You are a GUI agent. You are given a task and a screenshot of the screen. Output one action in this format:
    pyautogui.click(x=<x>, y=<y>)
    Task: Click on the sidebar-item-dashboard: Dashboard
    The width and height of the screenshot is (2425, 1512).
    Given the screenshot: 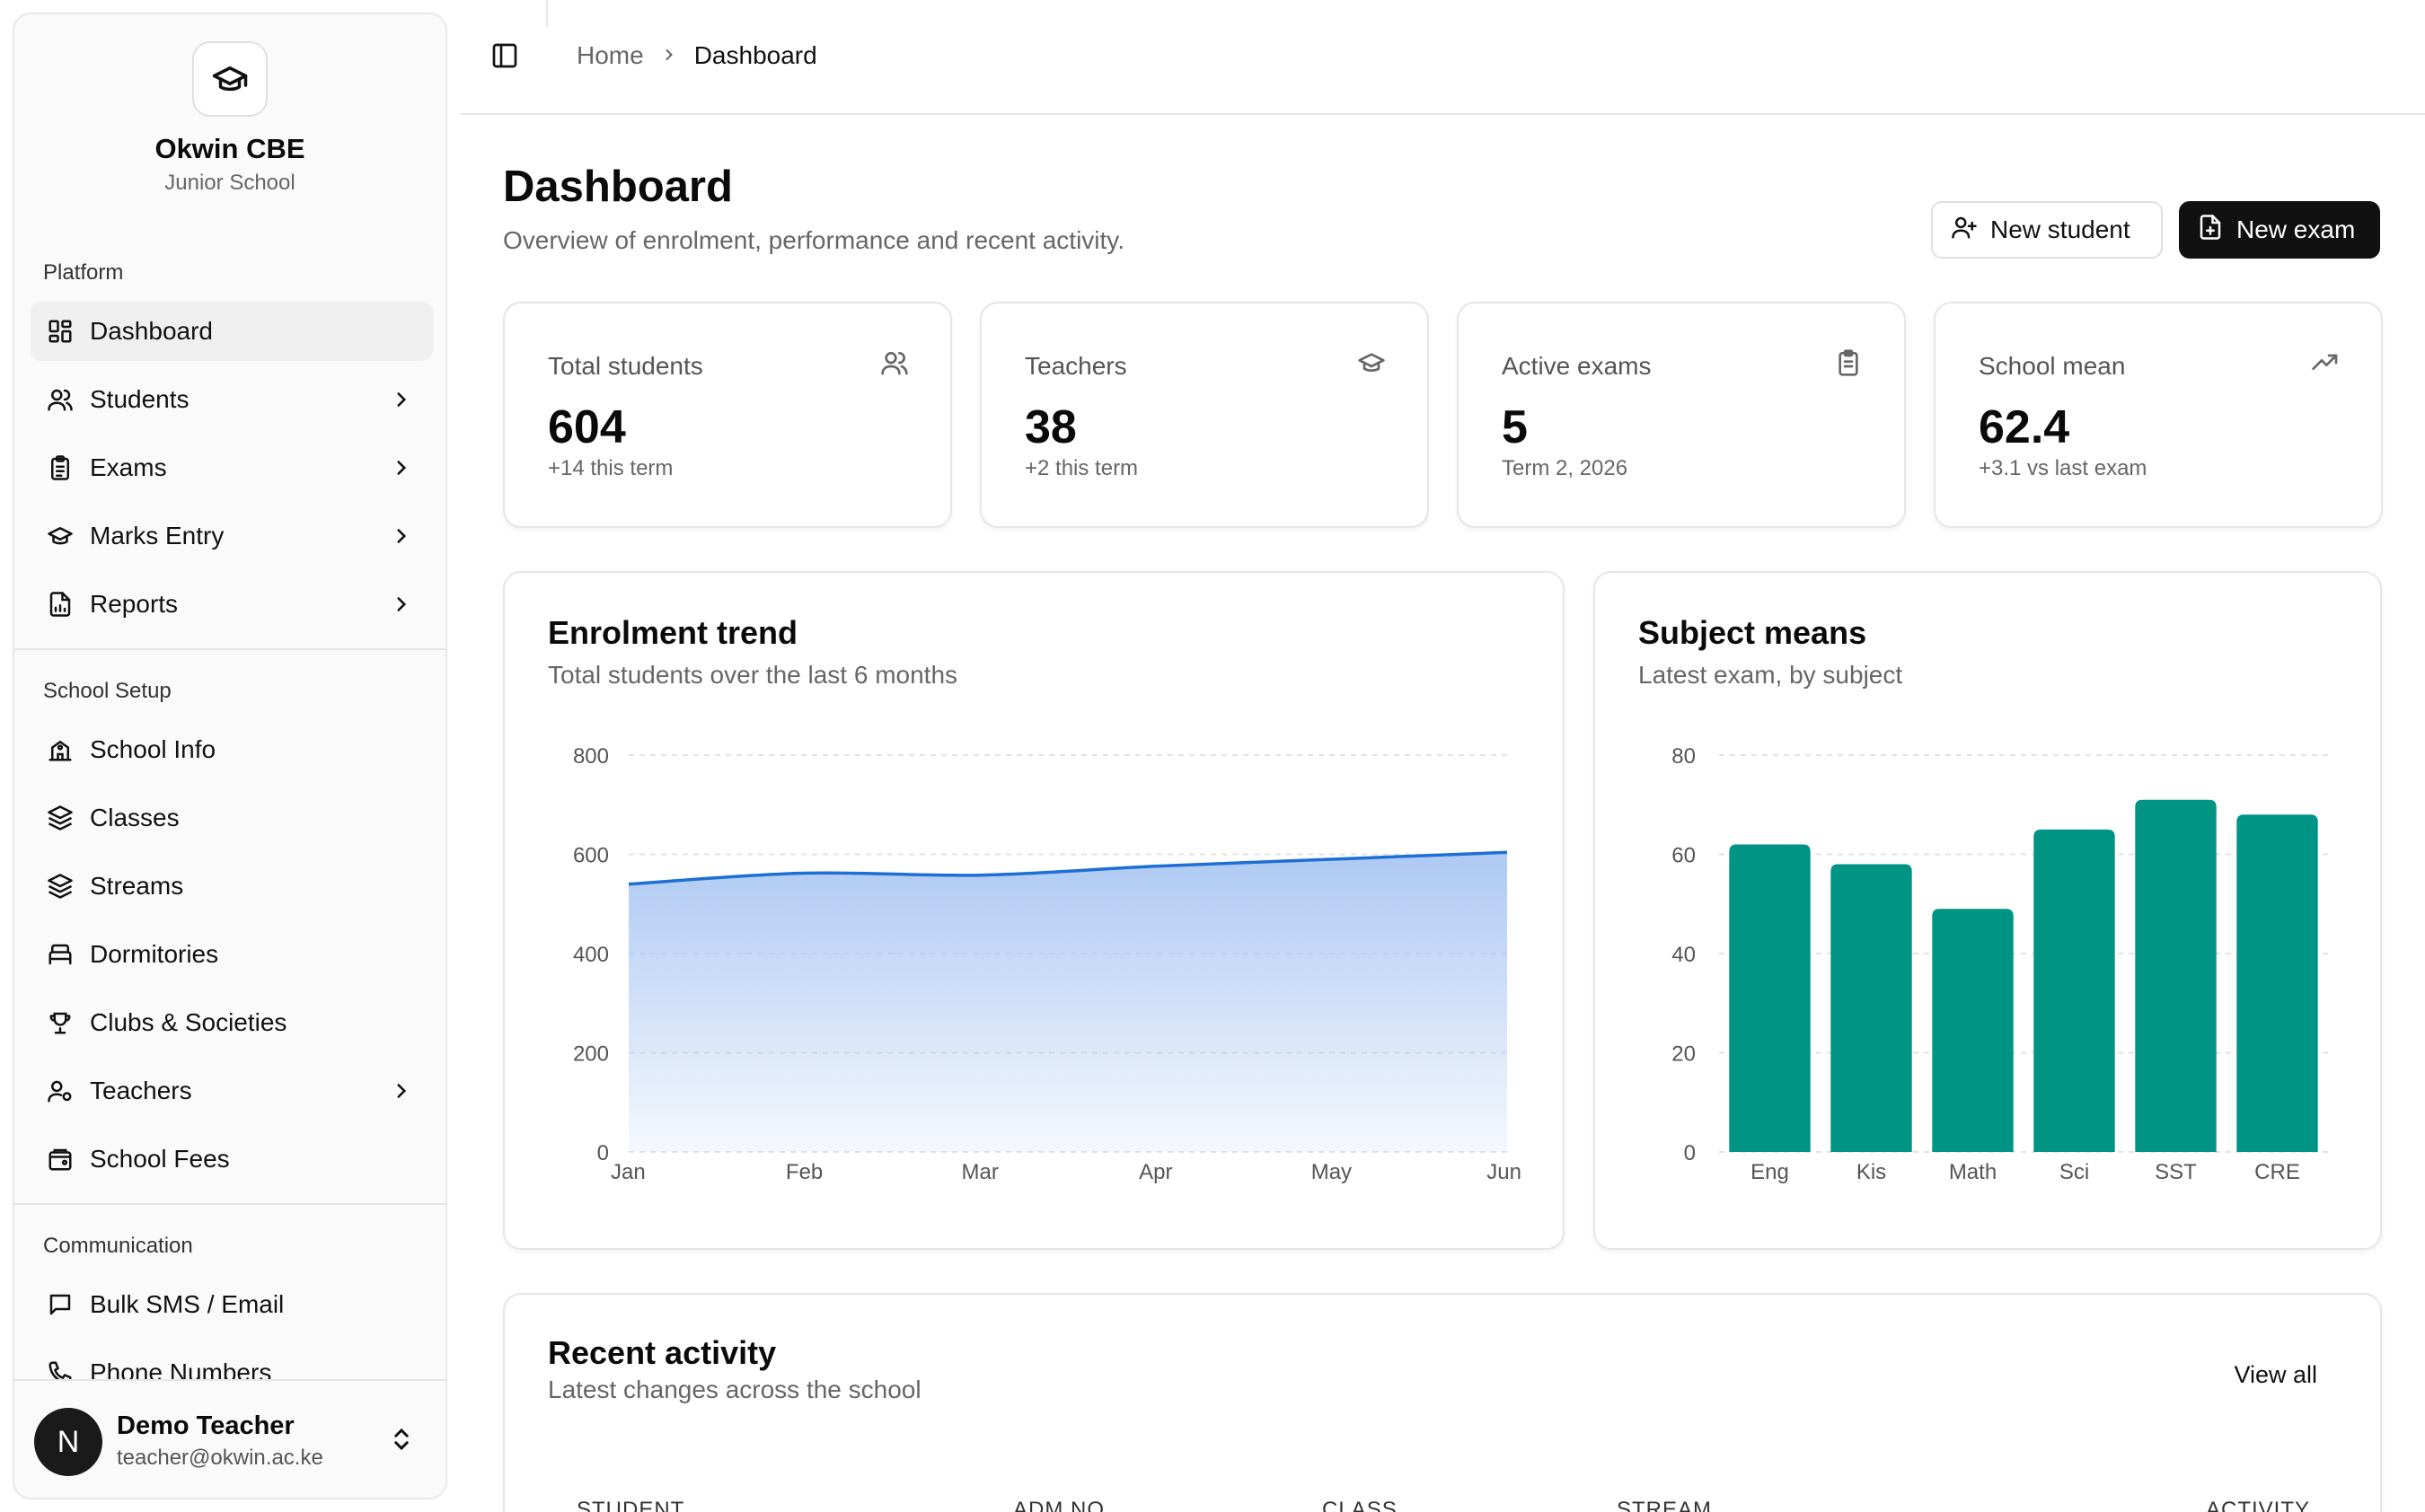 What is the action you would take?
    pyautogui.click(x=232, y=331)
    